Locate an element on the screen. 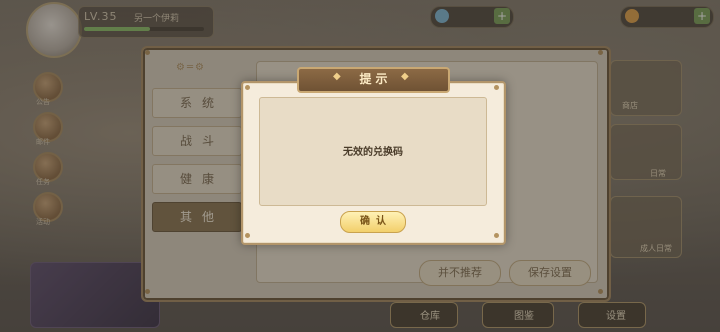 The image size is (720, 332). dialog-message: 无效的兑换码 is located at coordinates (373, 152).